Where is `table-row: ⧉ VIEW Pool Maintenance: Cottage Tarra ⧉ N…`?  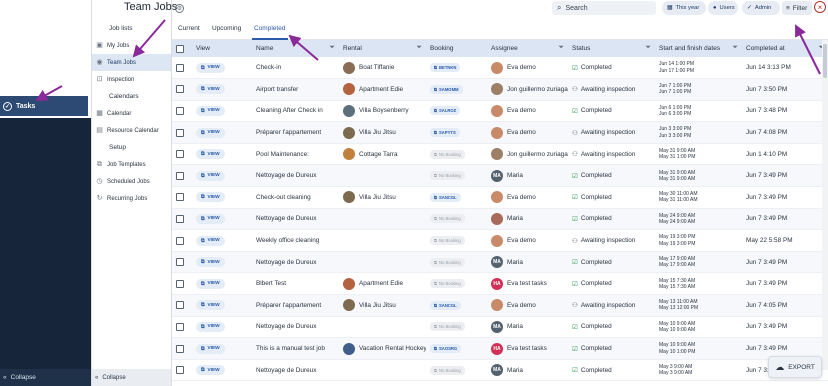
table-row: ⧉ VIEW Pool Maintenance: Cottage Tarra ⧉ N… is located at coordinates (500, 154).